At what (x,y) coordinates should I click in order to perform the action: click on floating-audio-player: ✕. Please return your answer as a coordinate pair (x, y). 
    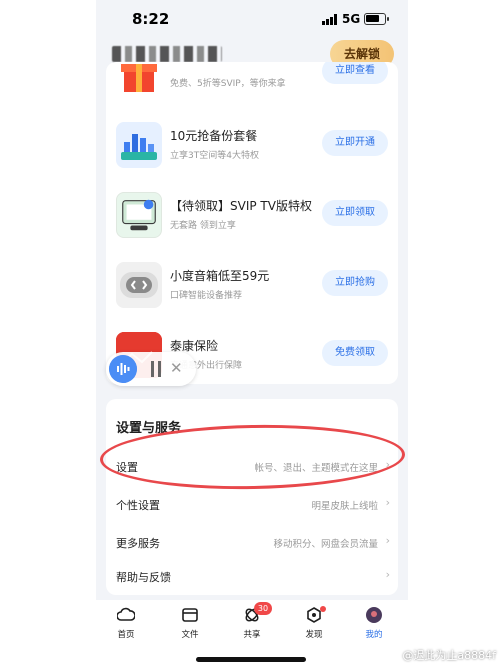
    Looking at the image, I should click on (151, 369).